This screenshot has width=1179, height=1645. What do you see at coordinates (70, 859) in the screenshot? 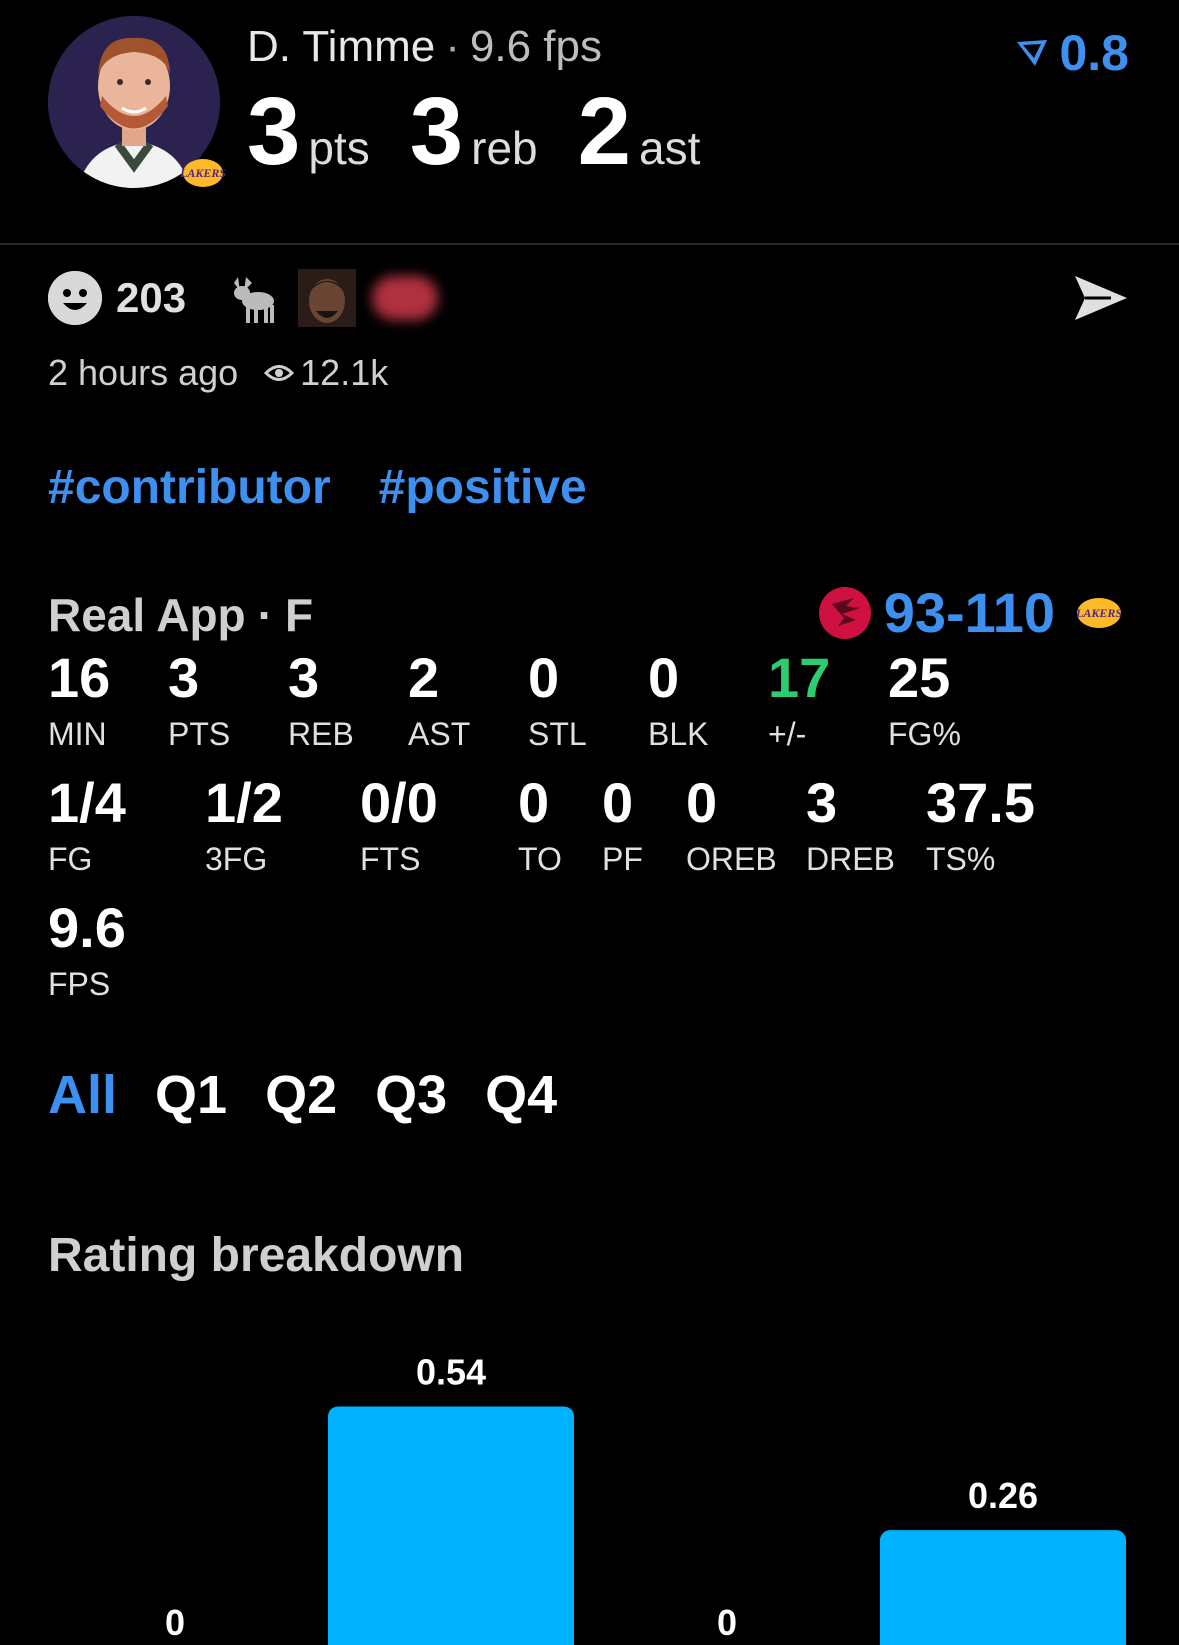
I see `stat-label: FG` at bounding box center [70, 859].